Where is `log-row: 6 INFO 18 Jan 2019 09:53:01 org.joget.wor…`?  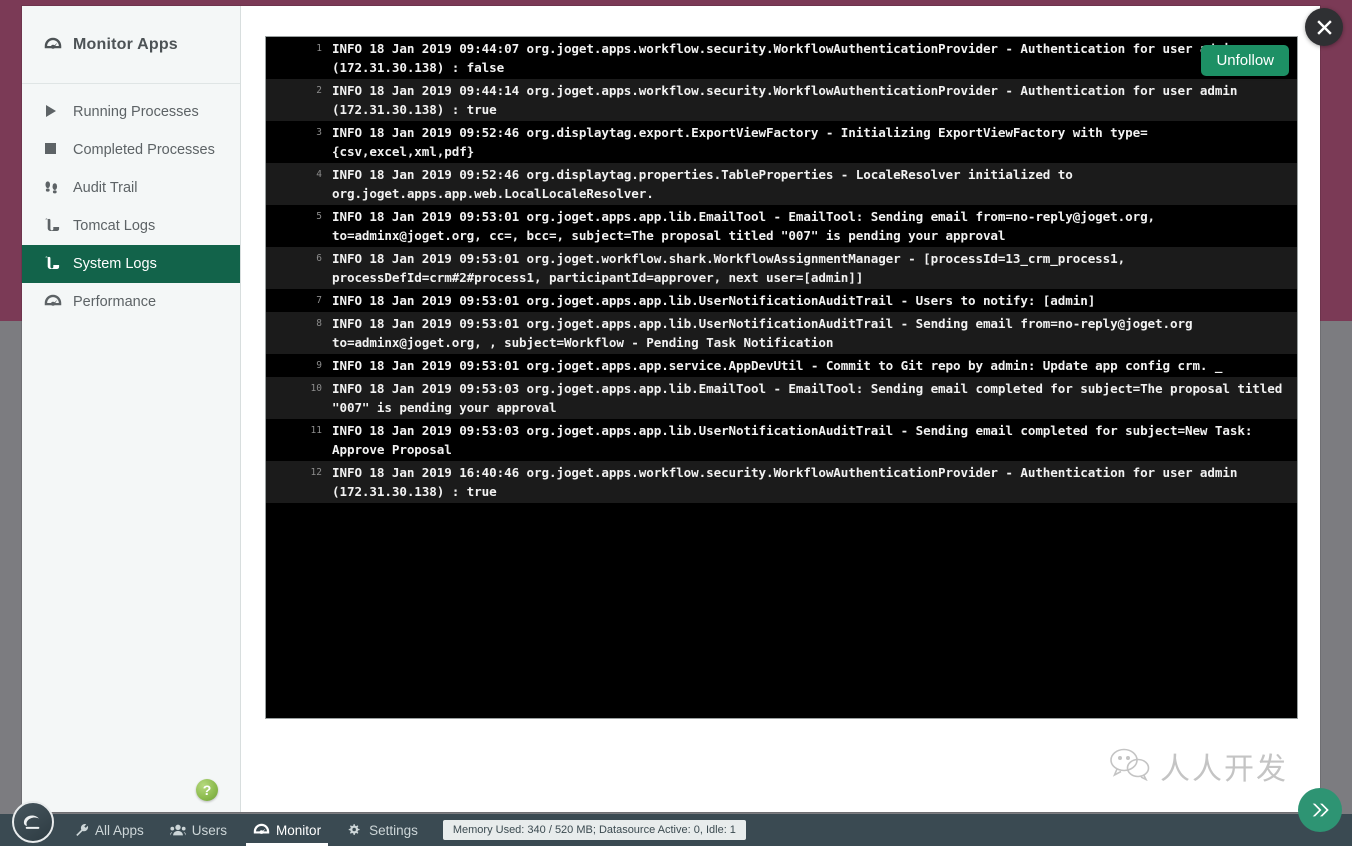 log-row: 6 INFO 18 Jan 2019 09:53:01 org.joget.wor… is located at coordinates (781, 268).